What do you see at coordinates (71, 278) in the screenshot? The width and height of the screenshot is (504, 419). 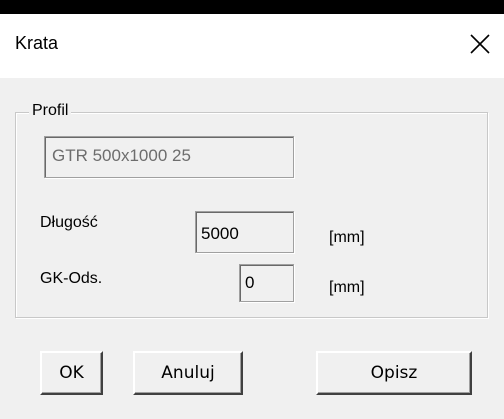 I see `gk-offset-label: GK-Ods.` at bounding box center [71, 278].